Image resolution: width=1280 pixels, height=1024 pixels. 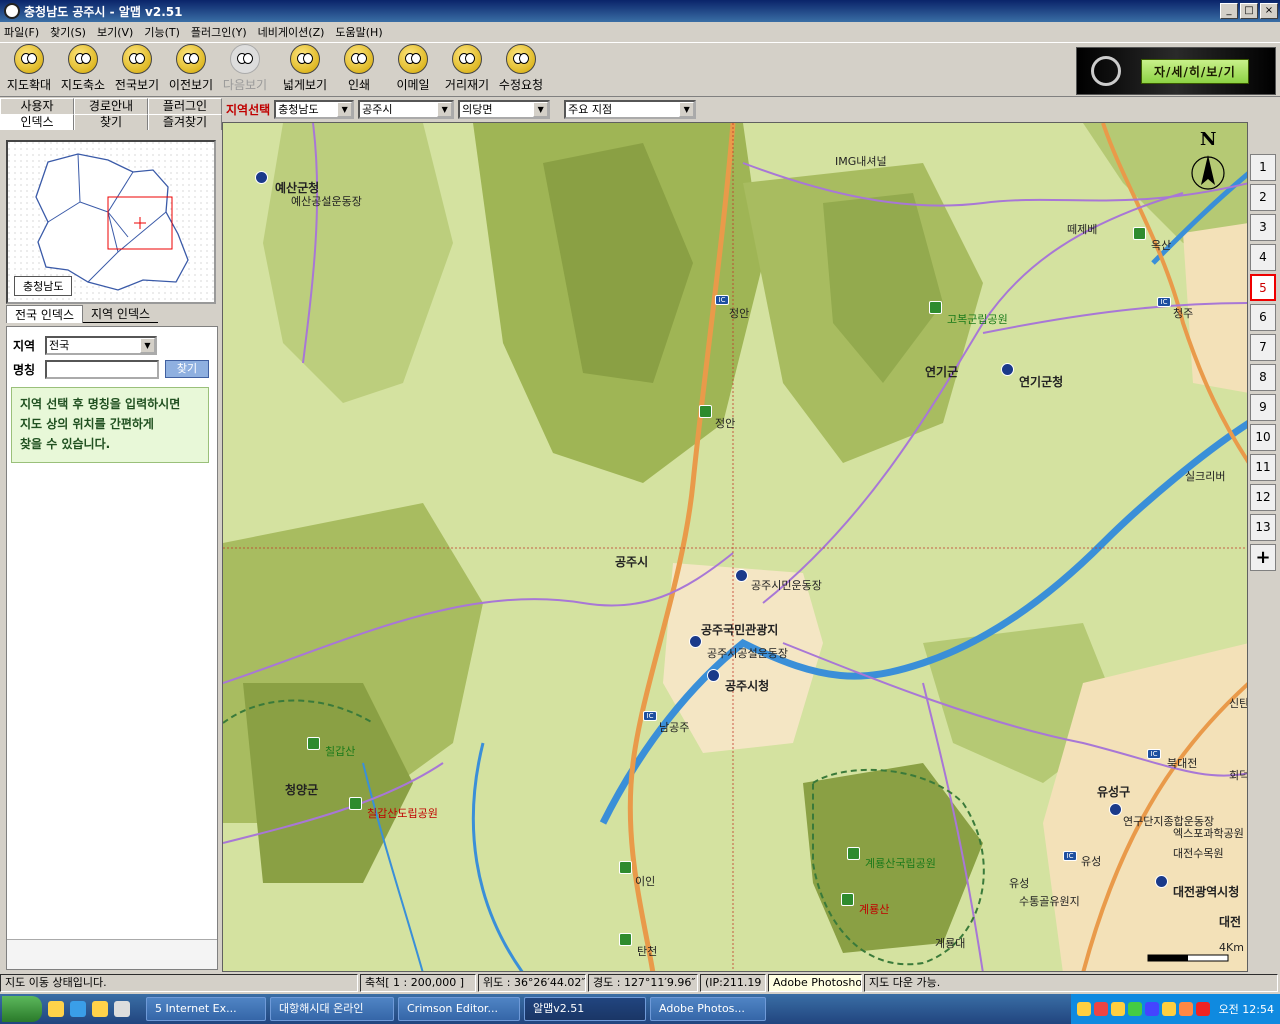 I want to click on zoom-level-7: 7, so click(x=1263, y=347).